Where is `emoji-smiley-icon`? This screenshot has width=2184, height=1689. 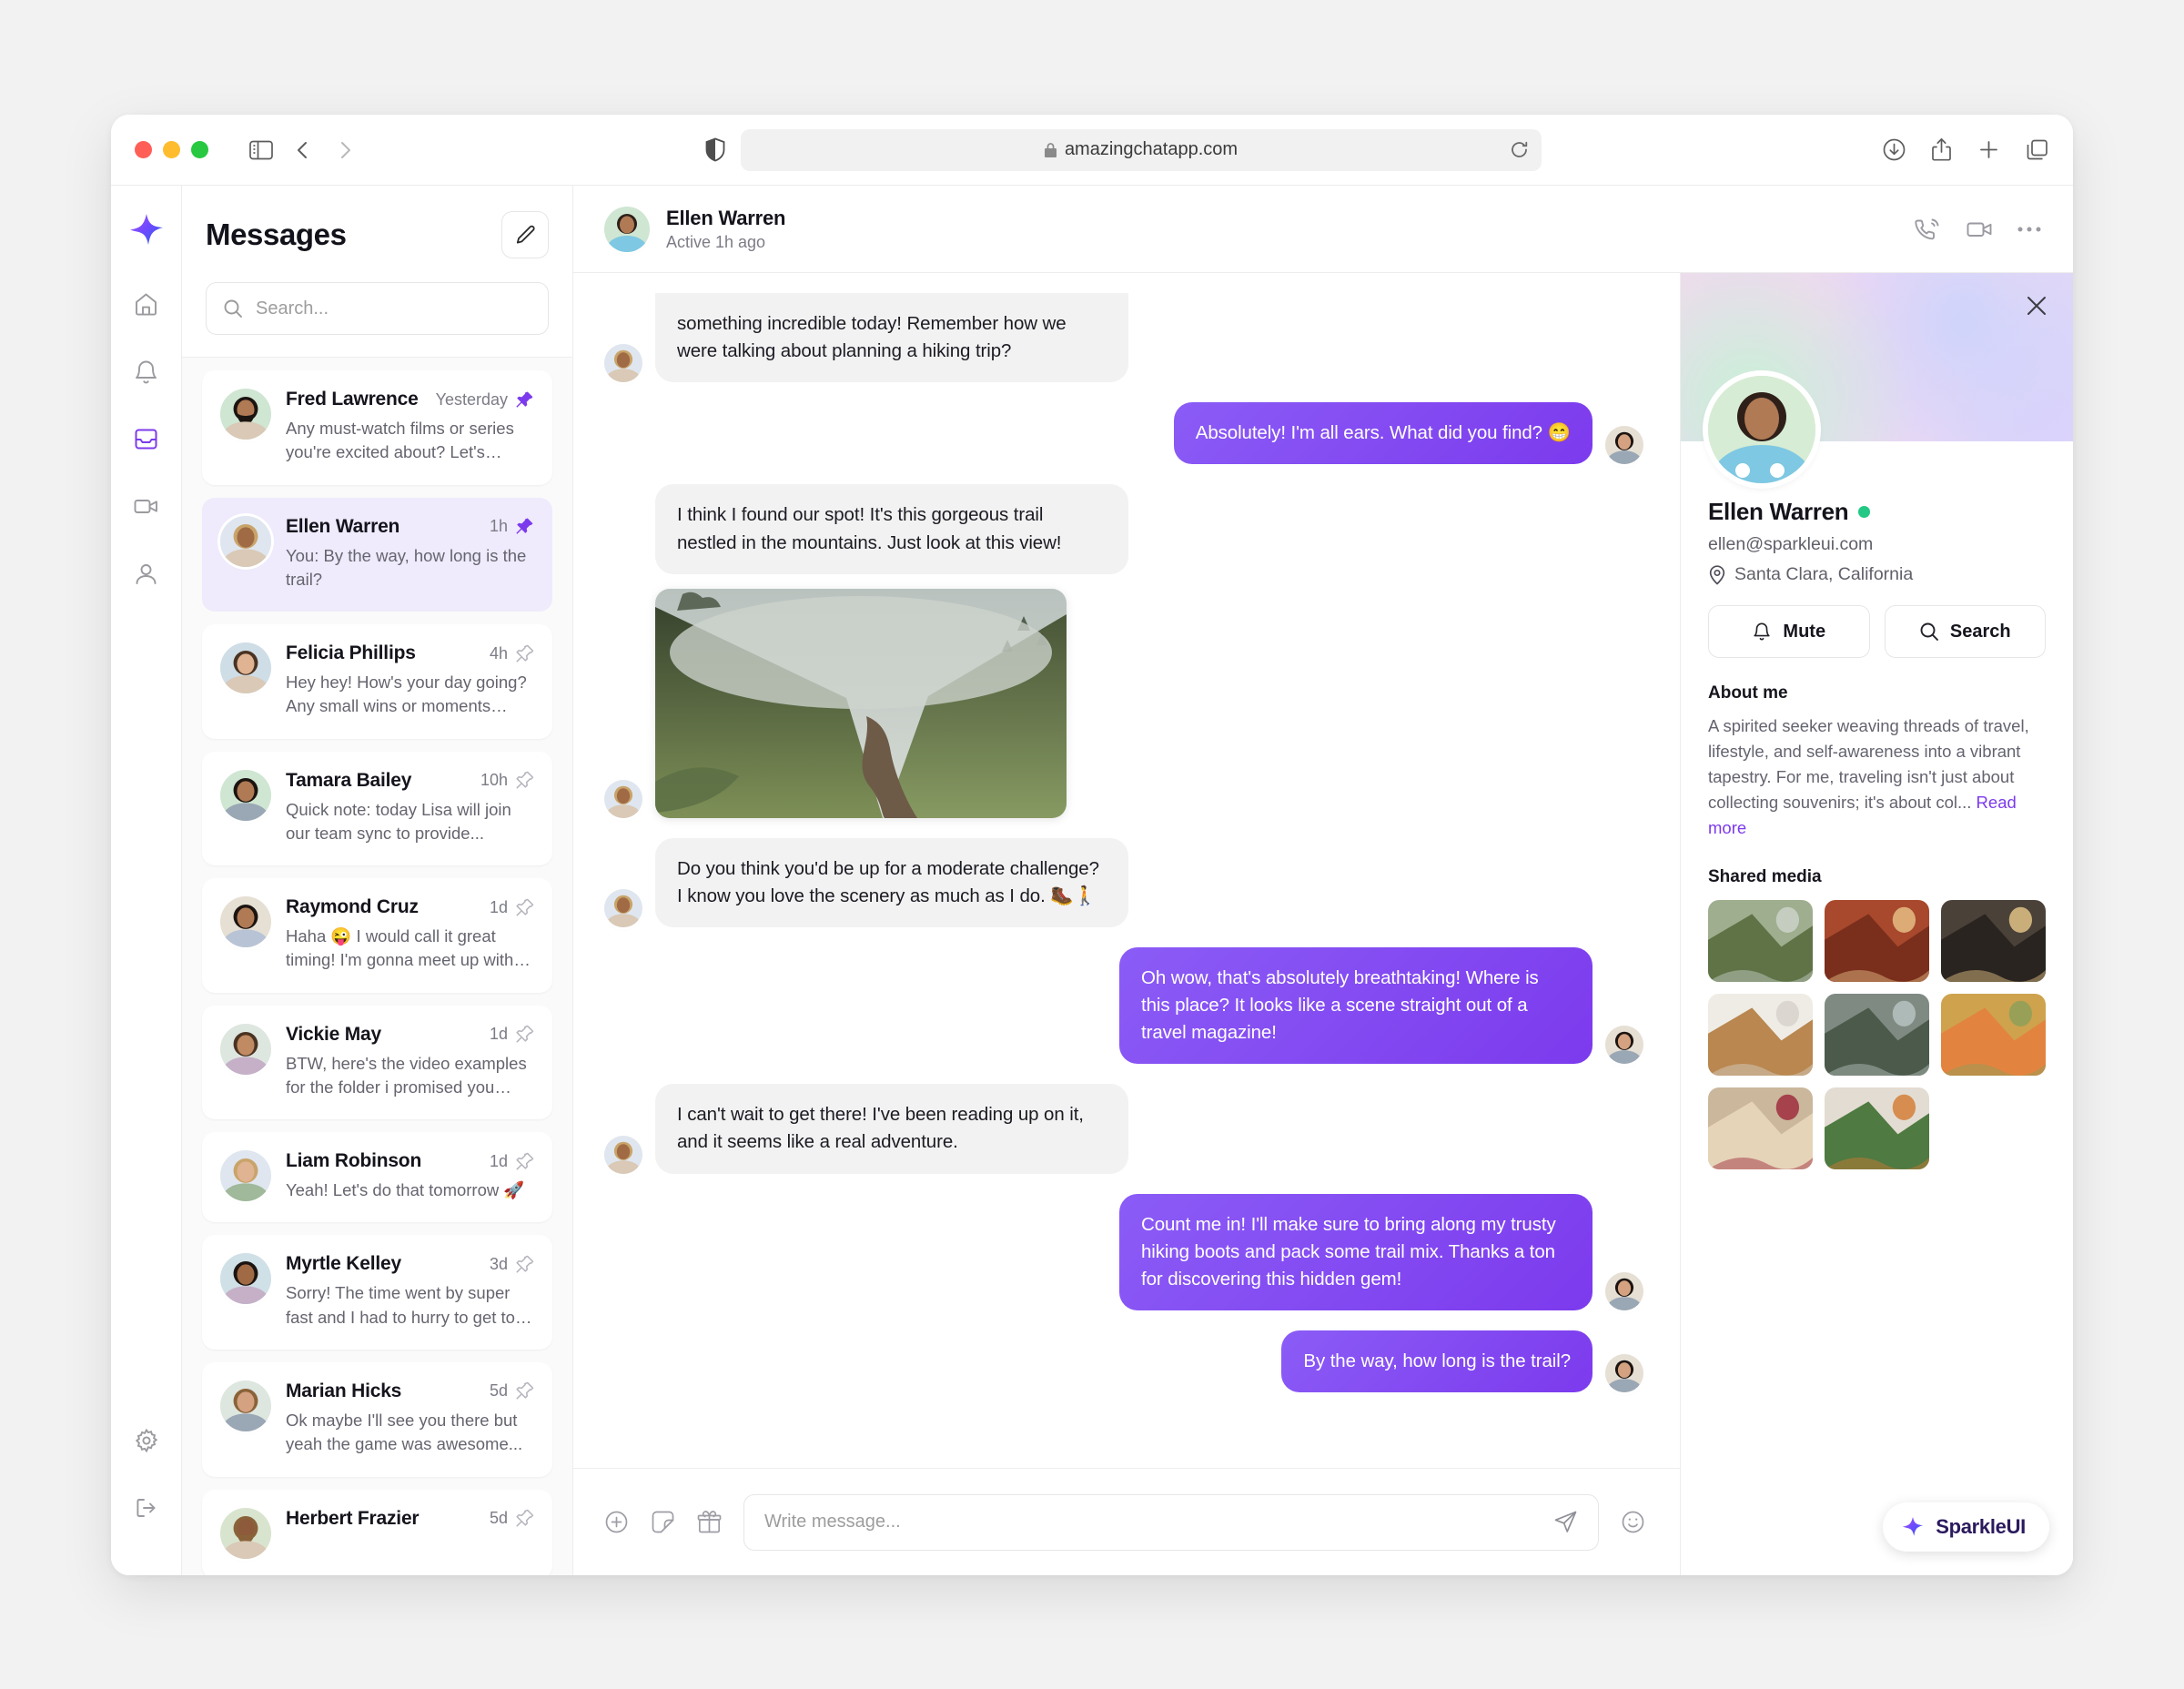 emoji-smiley-icon is located at coordinates (1633, 1522).